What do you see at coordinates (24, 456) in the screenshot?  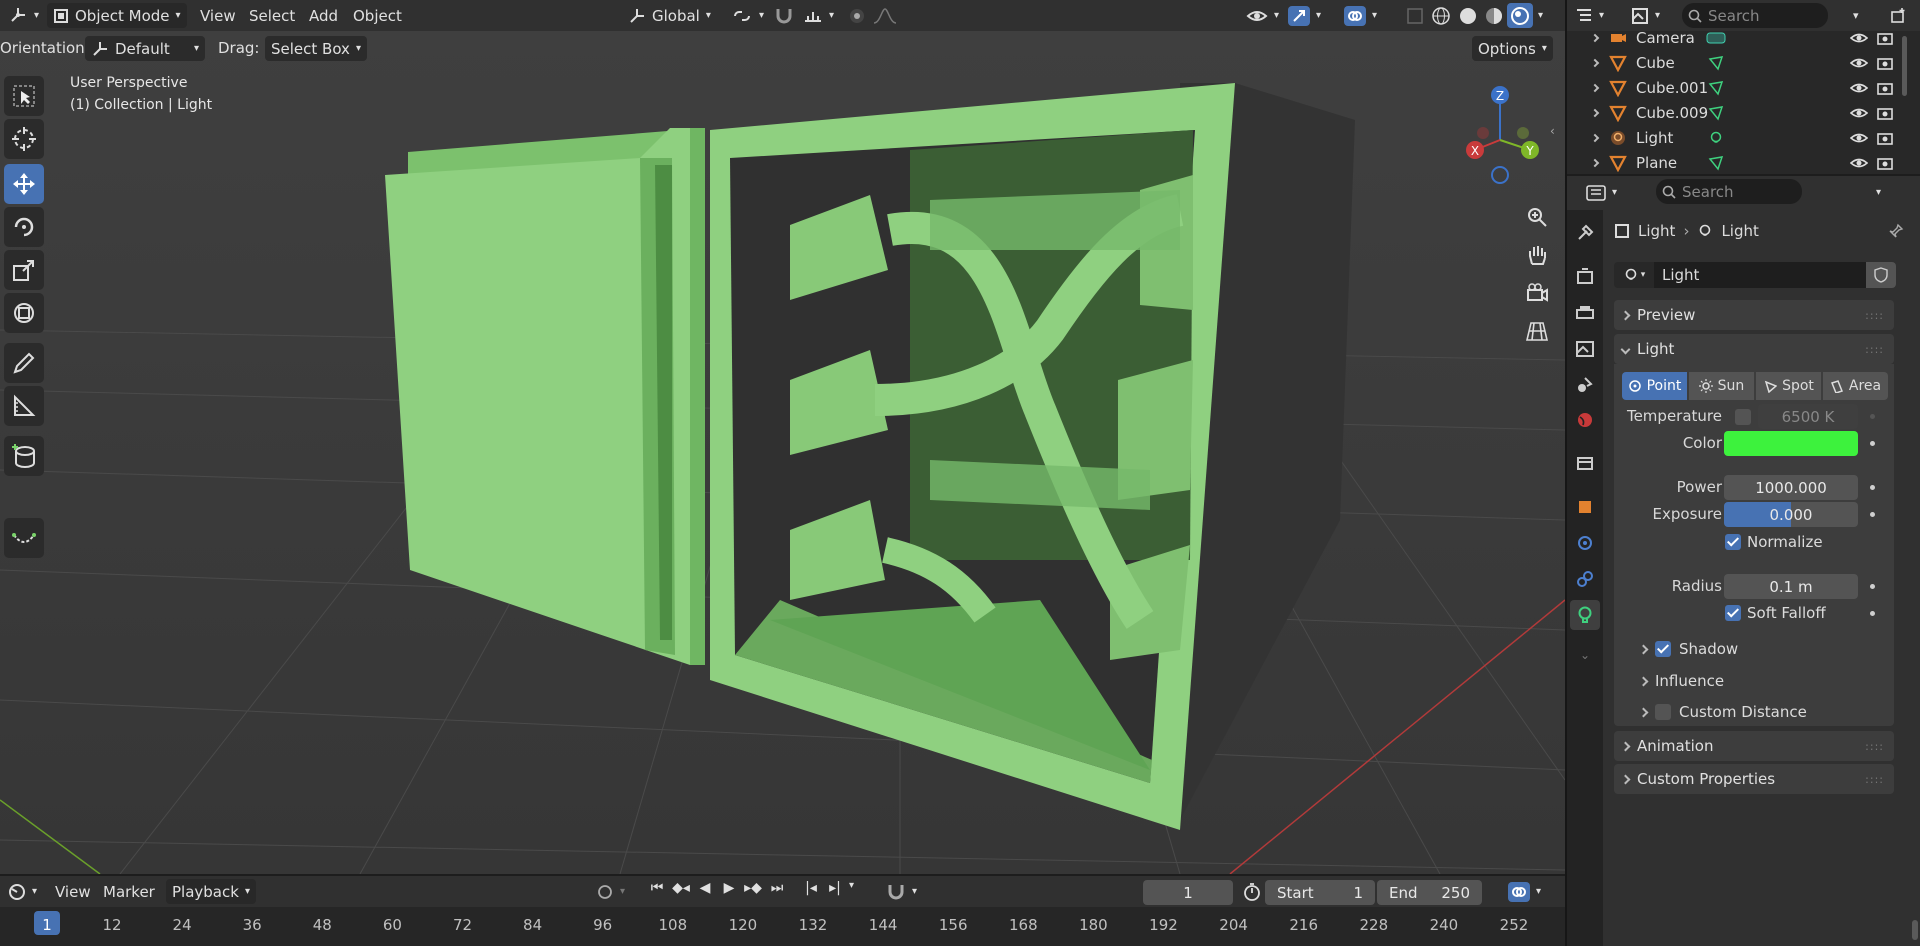 I see `add-cube-tool` at bounding box center [24, 456].